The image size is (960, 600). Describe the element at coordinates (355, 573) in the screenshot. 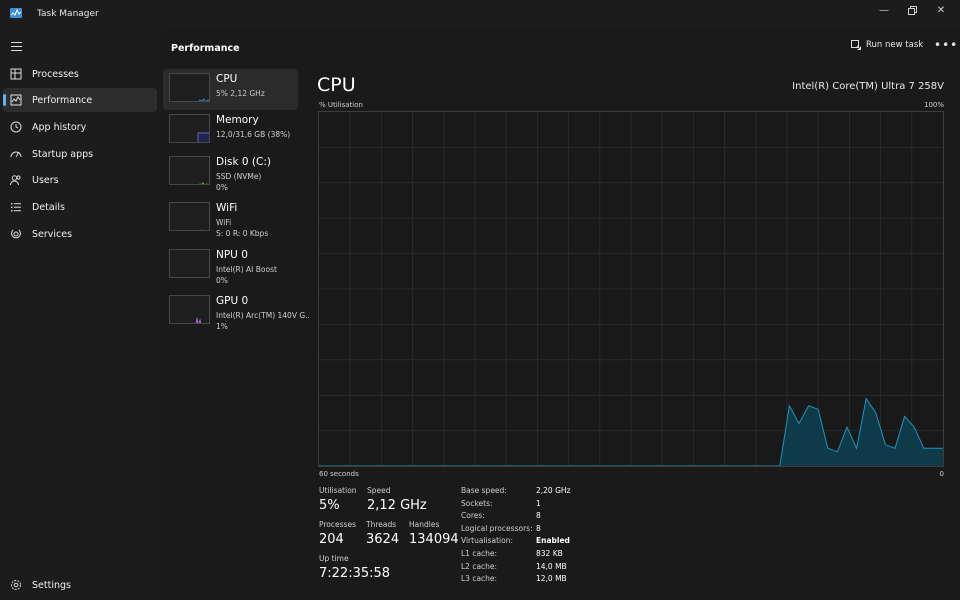

I see `uptime-value: 7:22:35:58` at that location.